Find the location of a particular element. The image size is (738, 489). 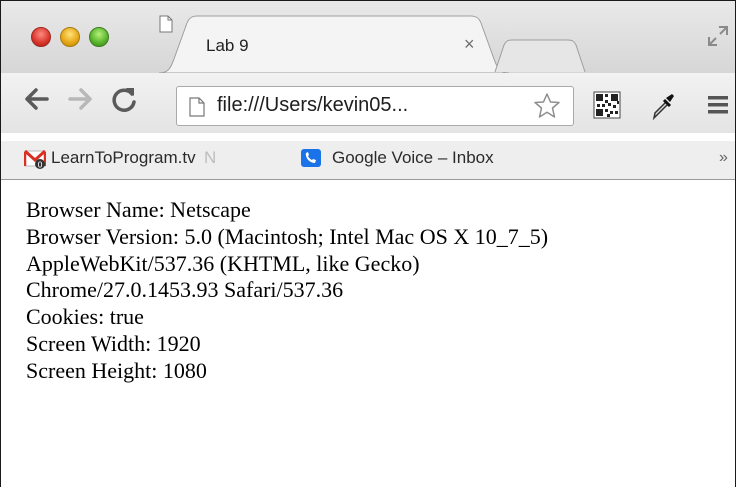

tab-title: Lab 9 is located at coordinates (227, 45).